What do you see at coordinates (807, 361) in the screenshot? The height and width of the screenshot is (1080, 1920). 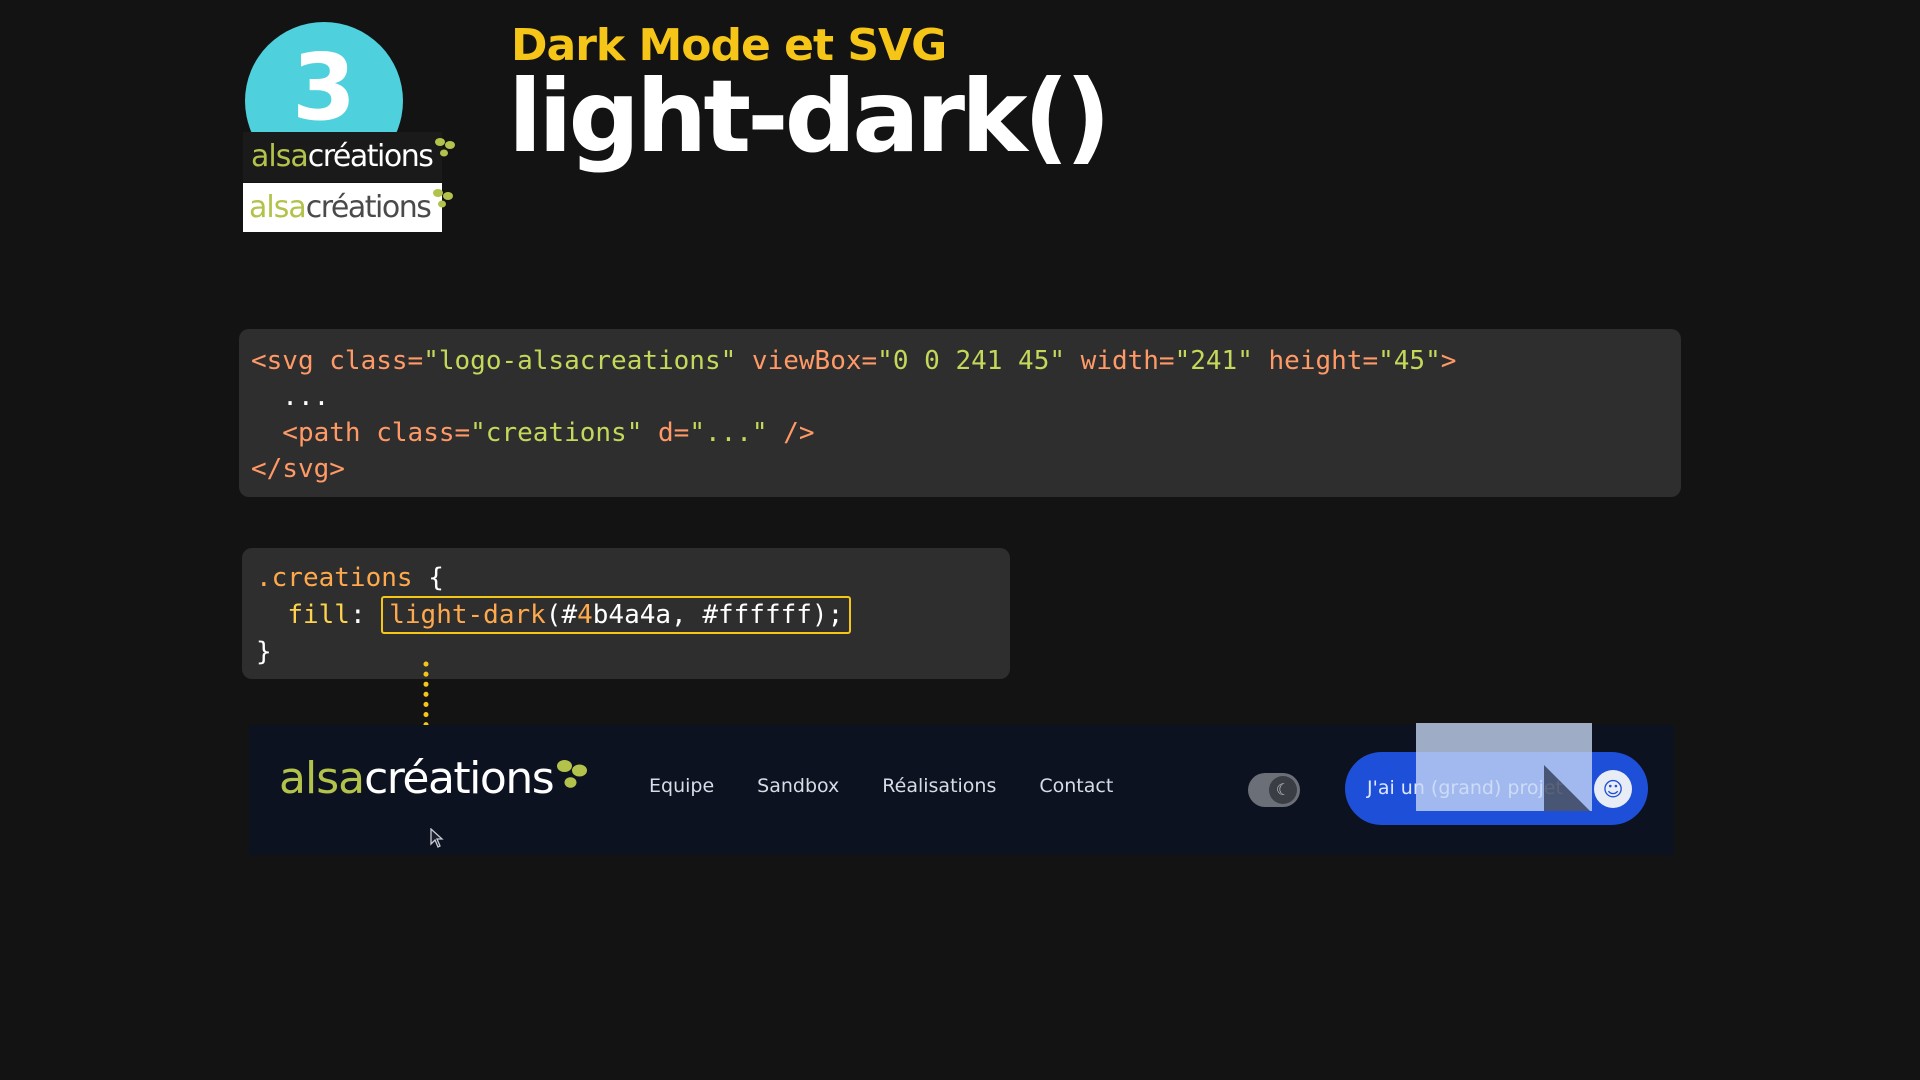 I see `code-token: viewBox=` at bounding box center [807, 361].